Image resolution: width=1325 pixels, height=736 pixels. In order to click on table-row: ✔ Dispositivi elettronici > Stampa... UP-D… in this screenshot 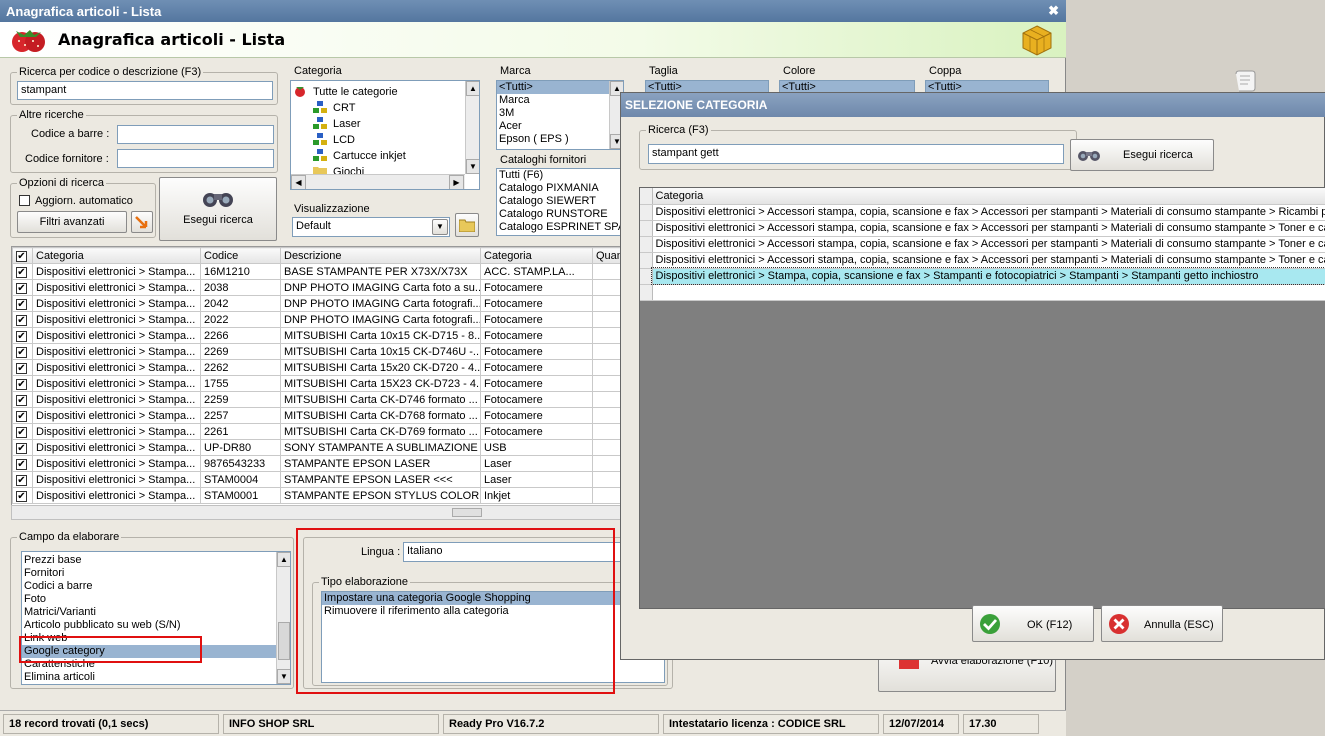, I will do `click(317, 447)`.